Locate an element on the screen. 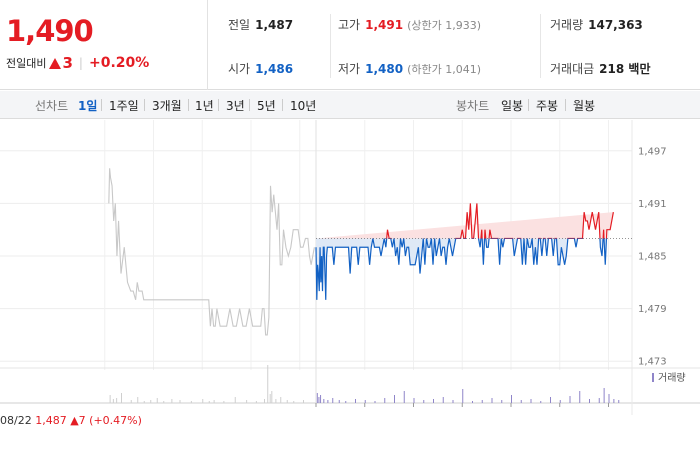  y-tick-label: 1,491 is located at coordinates (652, 204).